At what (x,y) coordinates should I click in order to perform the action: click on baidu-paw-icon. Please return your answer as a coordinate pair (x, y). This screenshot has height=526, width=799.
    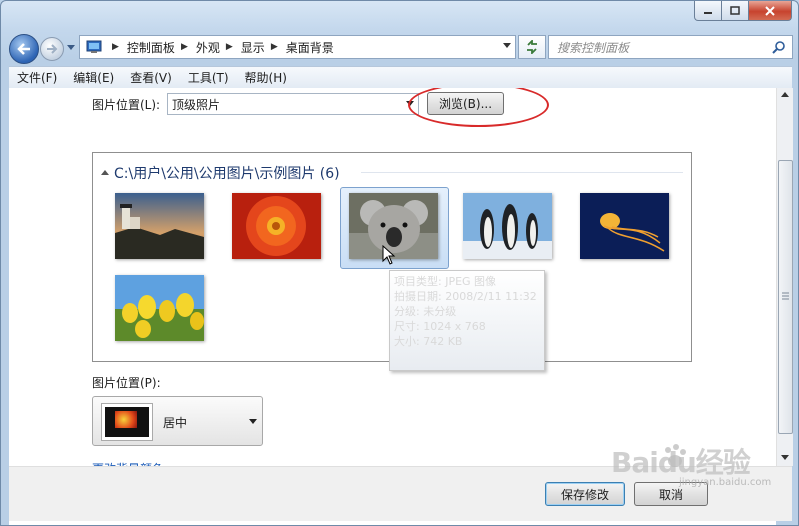
    Looking at the image, I should click on (675, 455).